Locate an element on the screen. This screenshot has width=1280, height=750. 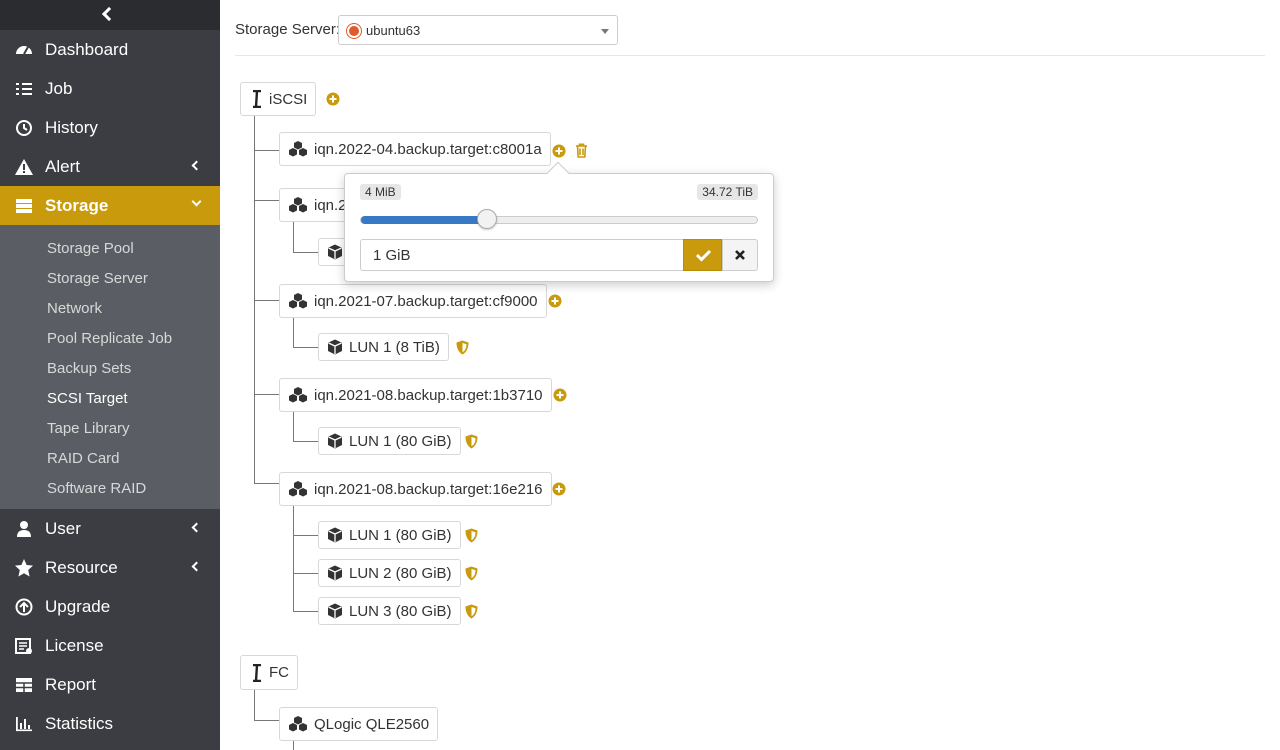
sidebar-item-license: License is located at coordinates (110, 645).